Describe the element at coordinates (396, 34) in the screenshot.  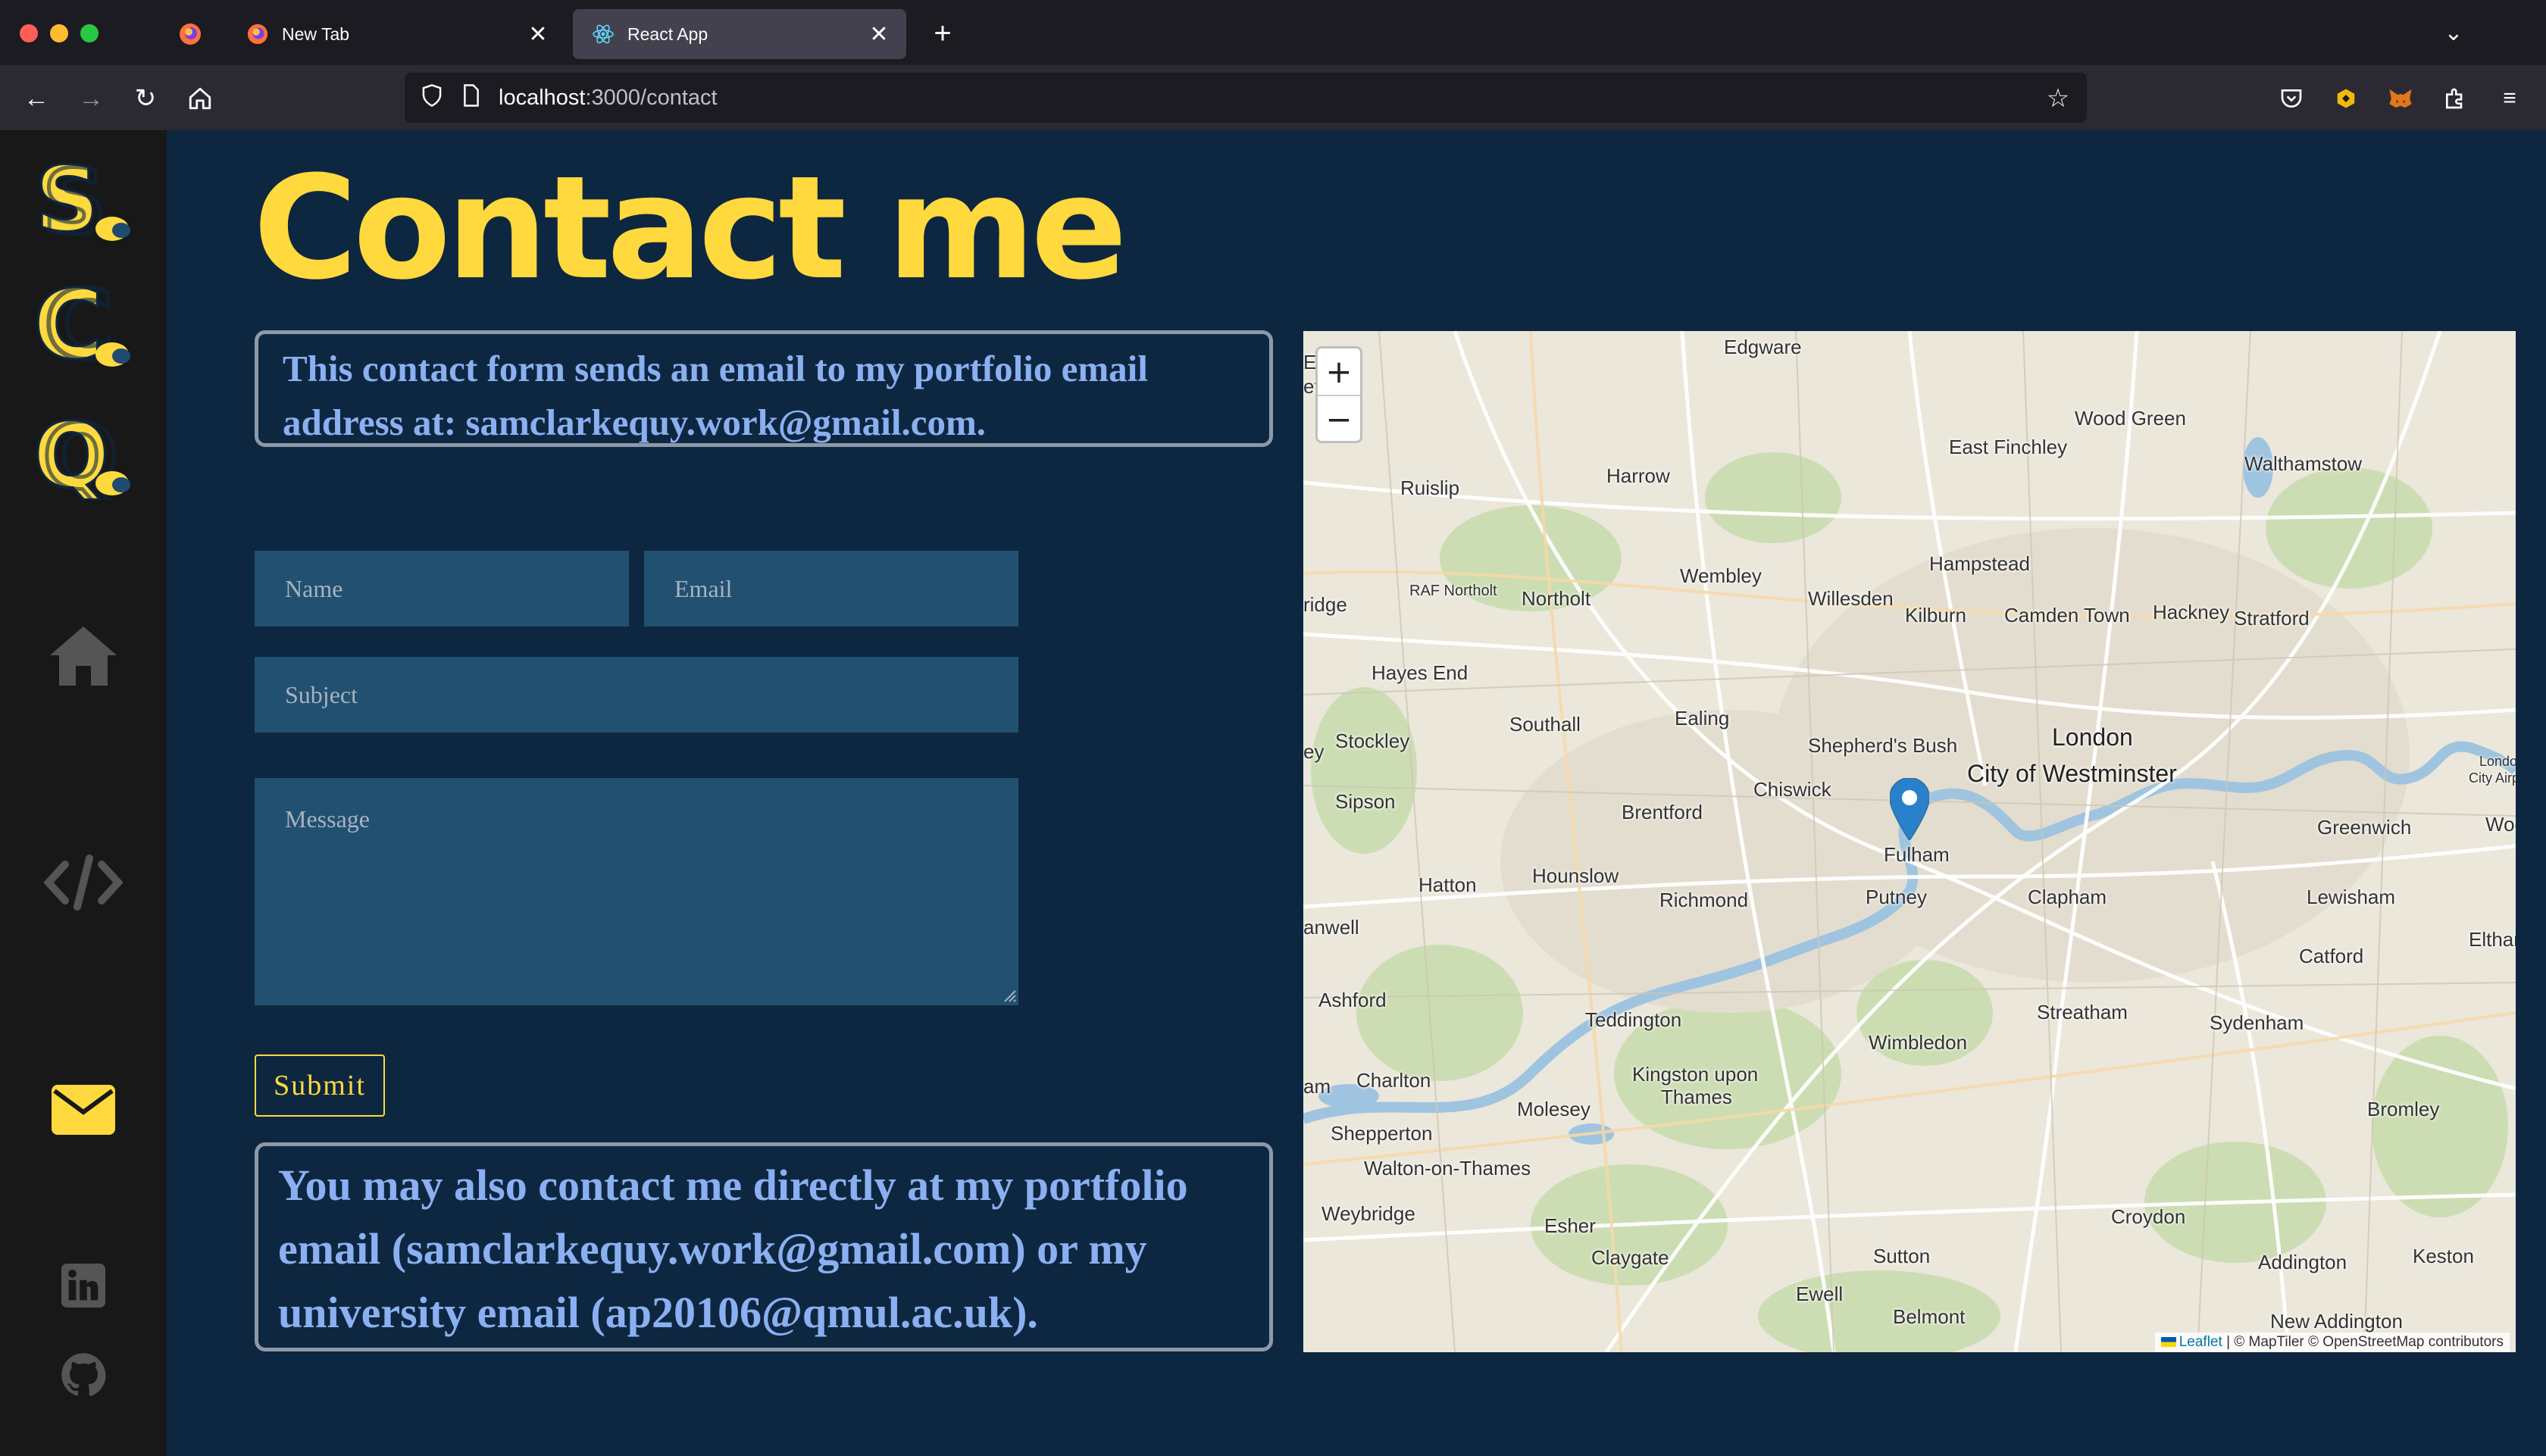
I see `tab-new-tab: New Tab ✕` at that location.